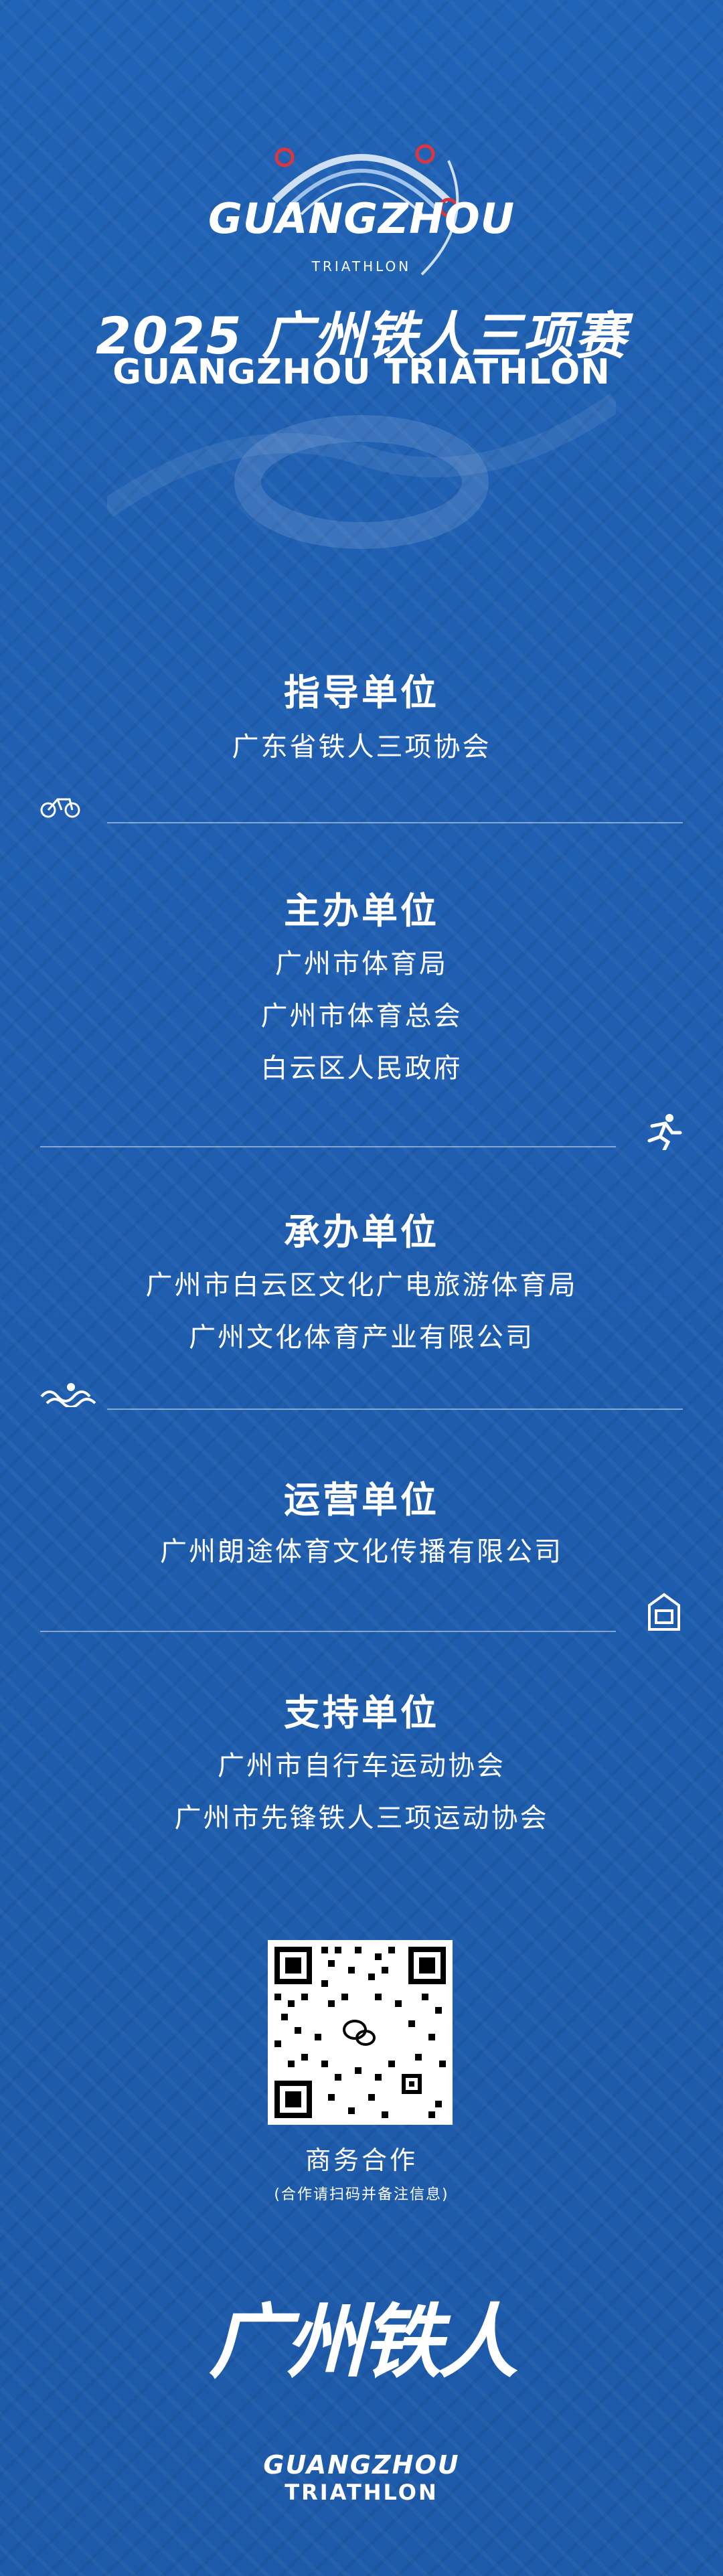  I want to click on section-line: 广州市白云区文化广电旅游体育局, so click(361, 1286).